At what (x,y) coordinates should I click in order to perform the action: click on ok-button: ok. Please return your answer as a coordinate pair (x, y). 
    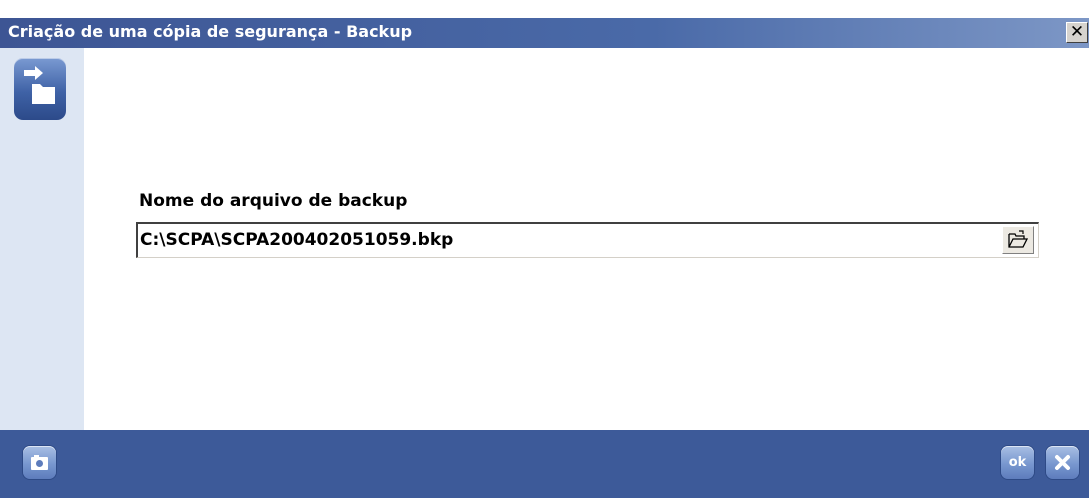
    Looking at the image, I should click on (1017, 462).